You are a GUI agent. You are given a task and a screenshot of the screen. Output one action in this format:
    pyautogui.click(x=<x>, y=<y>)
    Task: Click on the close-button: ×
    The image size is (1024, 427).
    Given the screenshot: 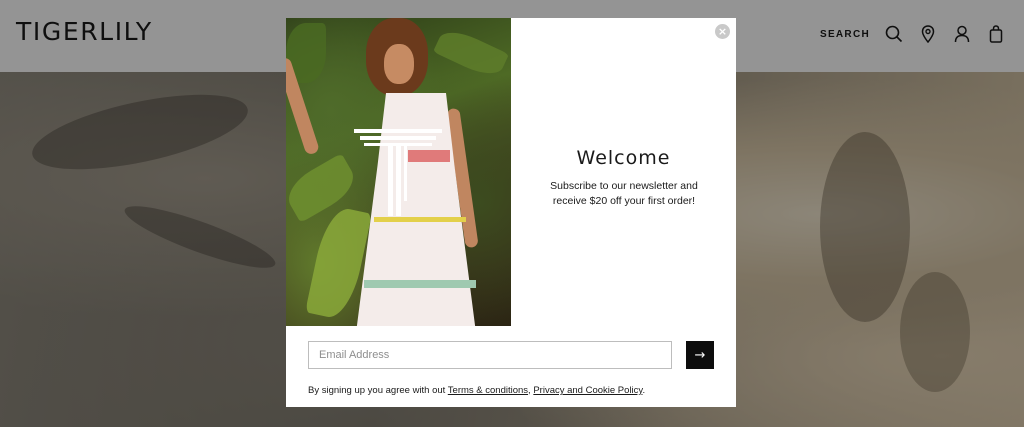 What is the action you would take?
    pyautogui.click(x=722, y=31)
    